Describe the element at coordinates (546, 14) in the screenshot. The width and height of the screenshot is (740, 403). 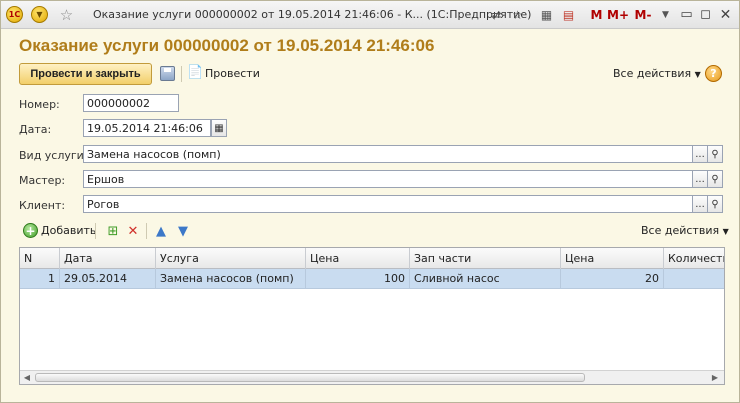
I see `calculator-icon: ▦` at that location.